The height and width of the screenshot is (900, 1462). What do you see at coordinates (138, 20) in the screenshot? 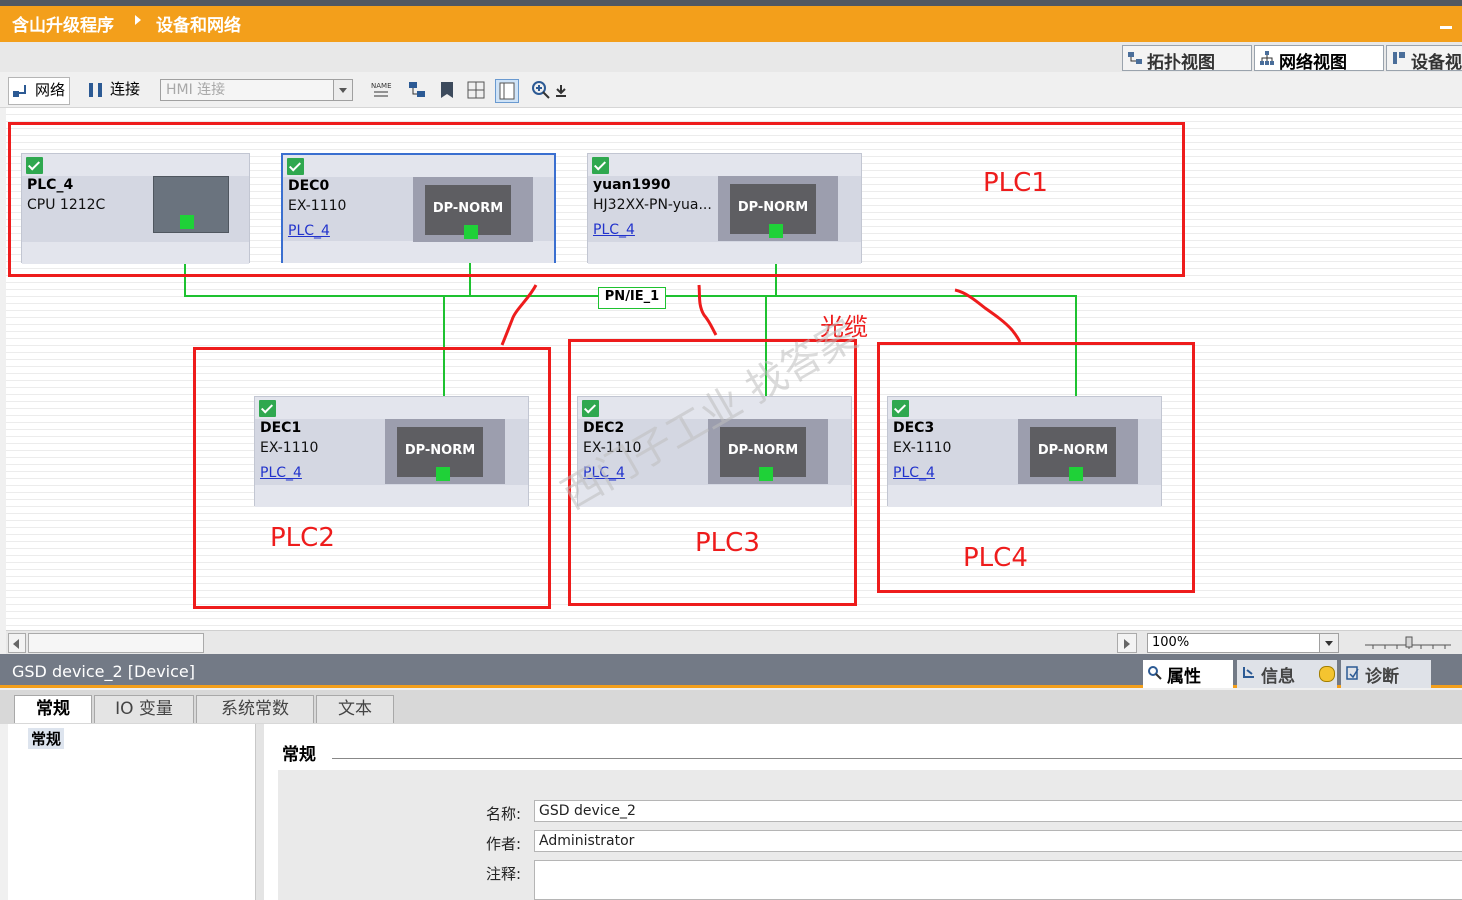
I see `breadcrumb-arrow-icon` at bounding box center [138, 20].